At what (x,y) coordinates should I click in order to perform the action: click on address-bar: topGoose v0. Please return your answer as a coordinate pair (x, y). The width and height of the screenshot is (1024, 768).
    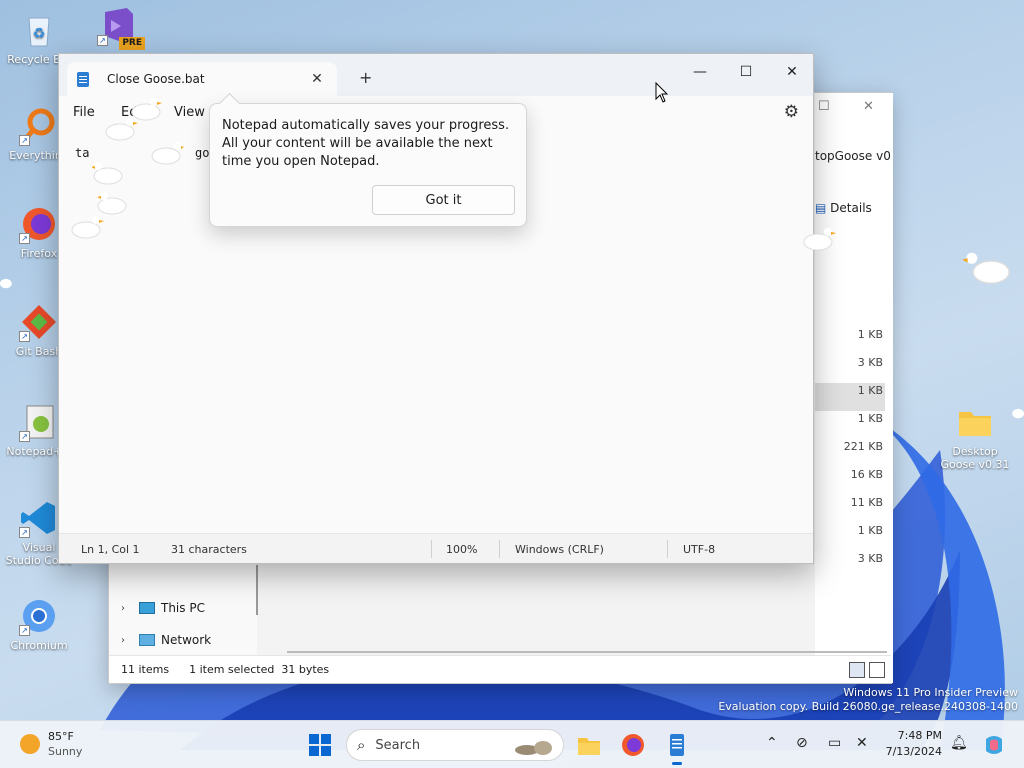
    Looking at the image, I should click on (853, 156).